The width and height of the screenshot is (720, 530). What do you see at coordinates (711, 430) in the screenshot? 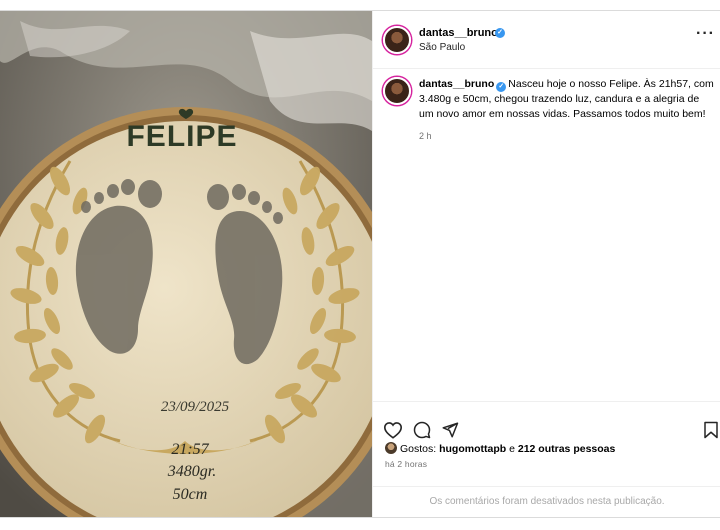
I see `bookmark-icon` at bounding box center [711, 430].